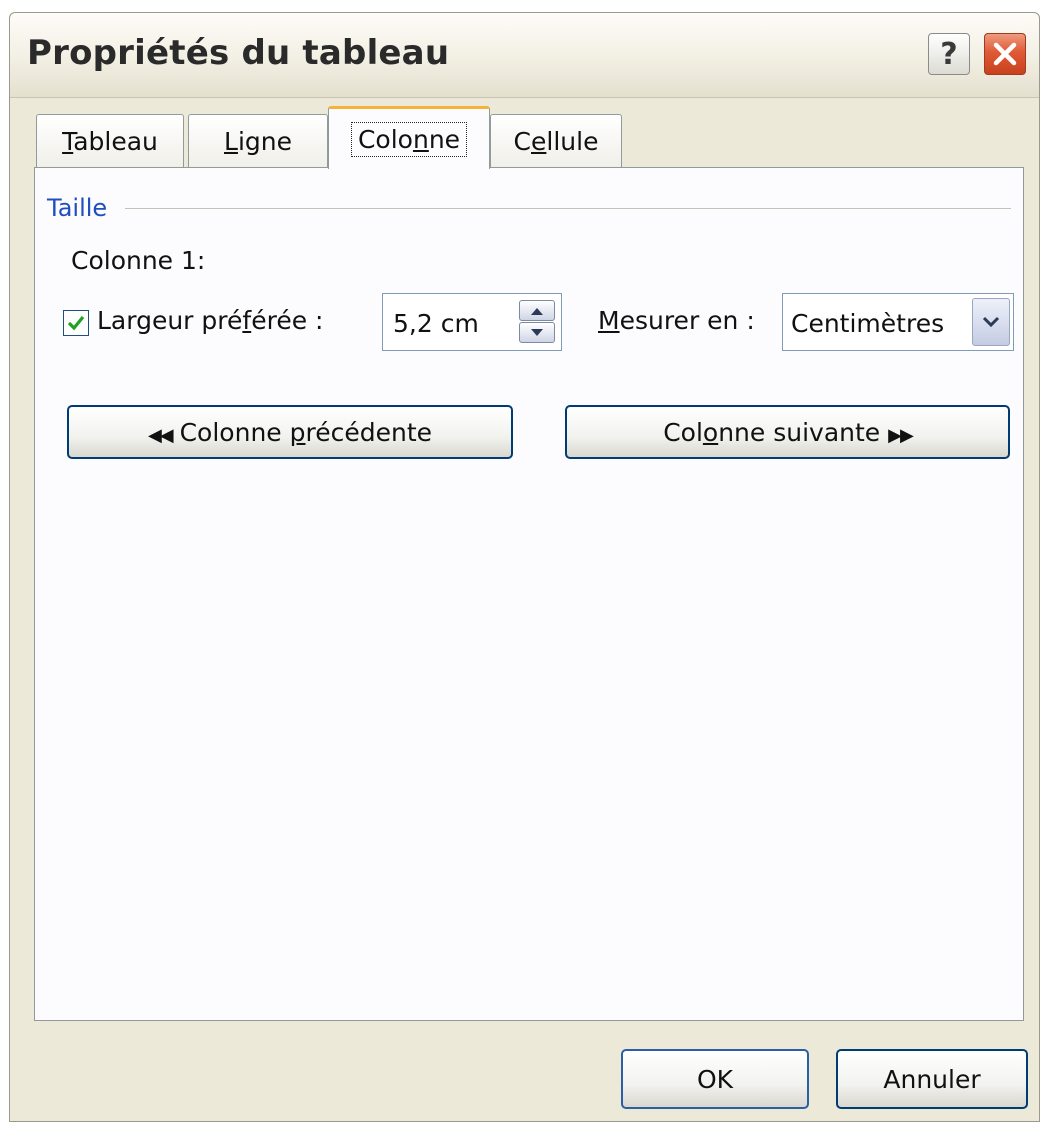 The height and width of the screenshot is (1122, 1042). What do you see at coordinates (210, 320) in the screenshot?
I see `preferred-width-label: Largeur préférée :` at bounding box center [210, 320].